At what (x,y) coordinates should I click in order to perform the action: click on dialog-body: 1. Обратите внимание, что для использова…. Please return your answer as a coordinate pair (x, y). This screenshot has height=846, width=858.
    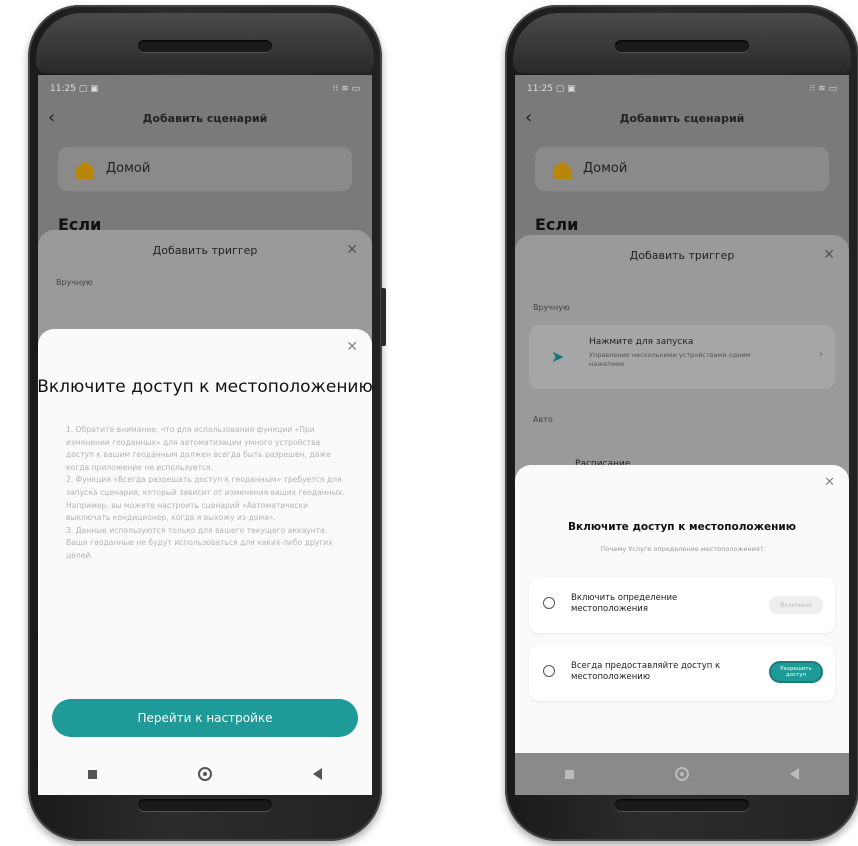
    Looking at the image, I should click on (205, 492).